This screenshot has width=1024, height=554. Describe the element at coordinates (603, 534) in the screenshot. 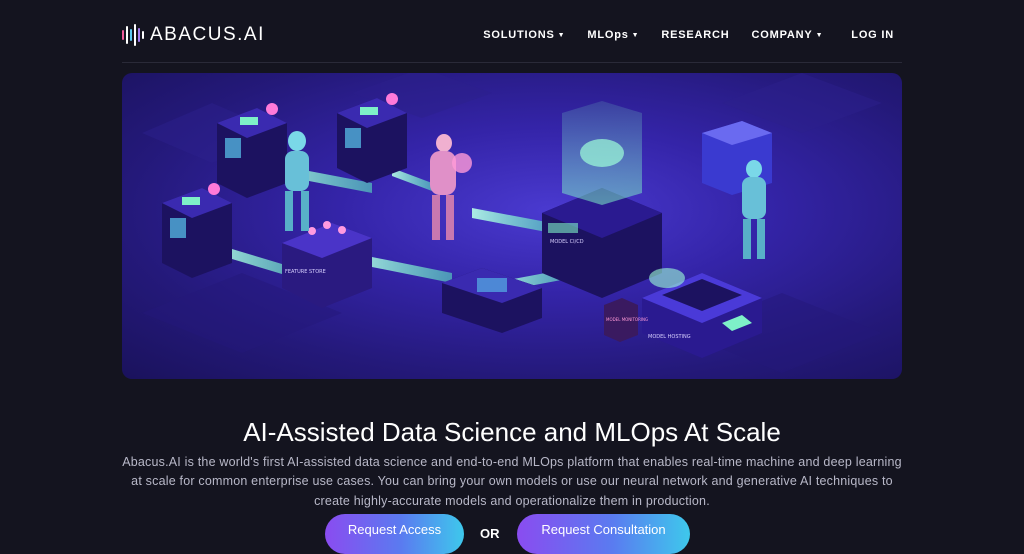

I see `request-consultation-button: Request Consultation` at that location.